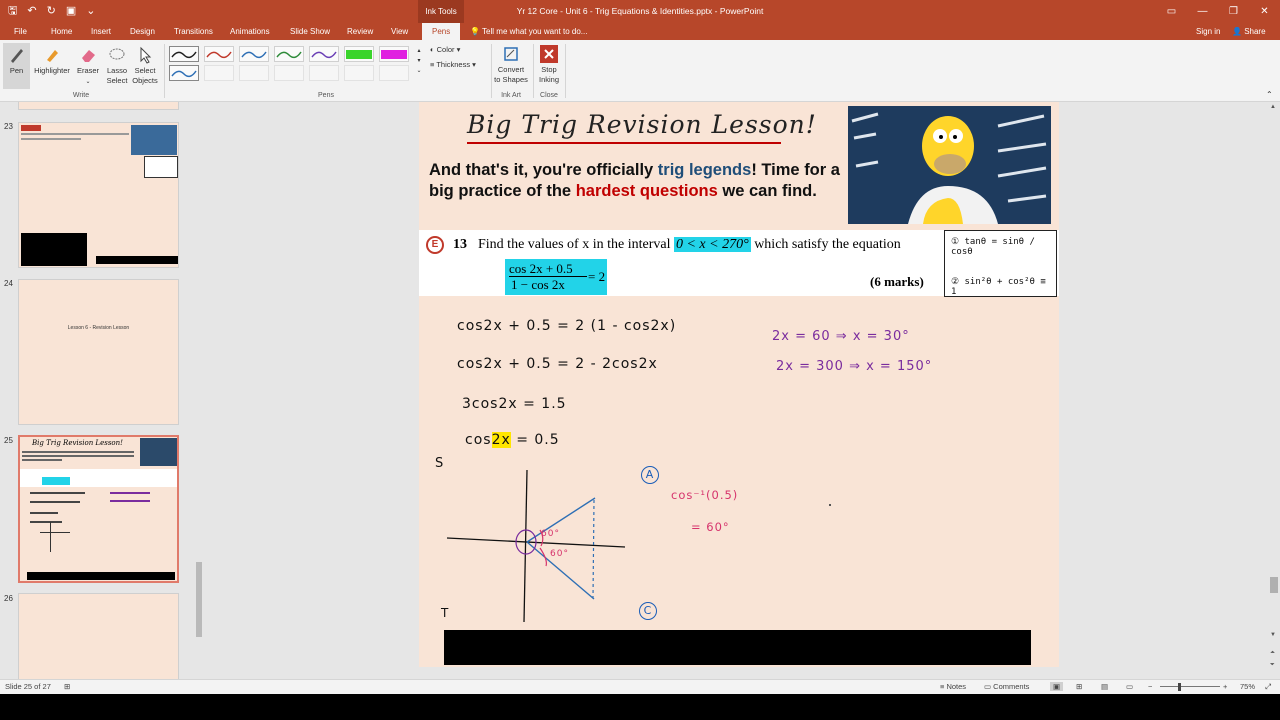 The height and width of the screenshot is (720, 1280). I want to click on comments-button: ▭ Comments, so click(1006, 686).